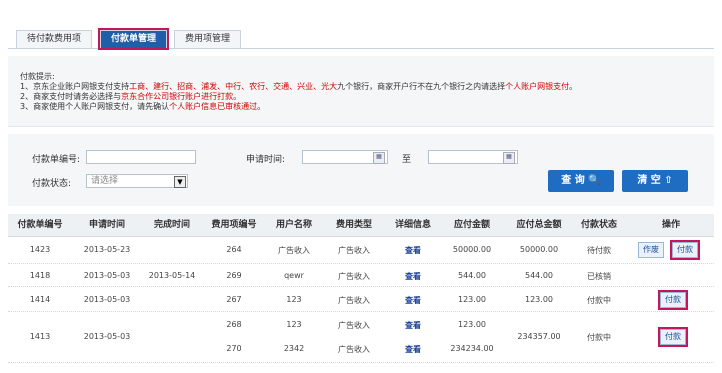  What do you see at coordinates (143, 106) in the screenshot?
I see `hint-line-3: 3、商家使用个人账户网银支付，请先确认个人账户信息已审核通过。` at bounding box center [143, 106].